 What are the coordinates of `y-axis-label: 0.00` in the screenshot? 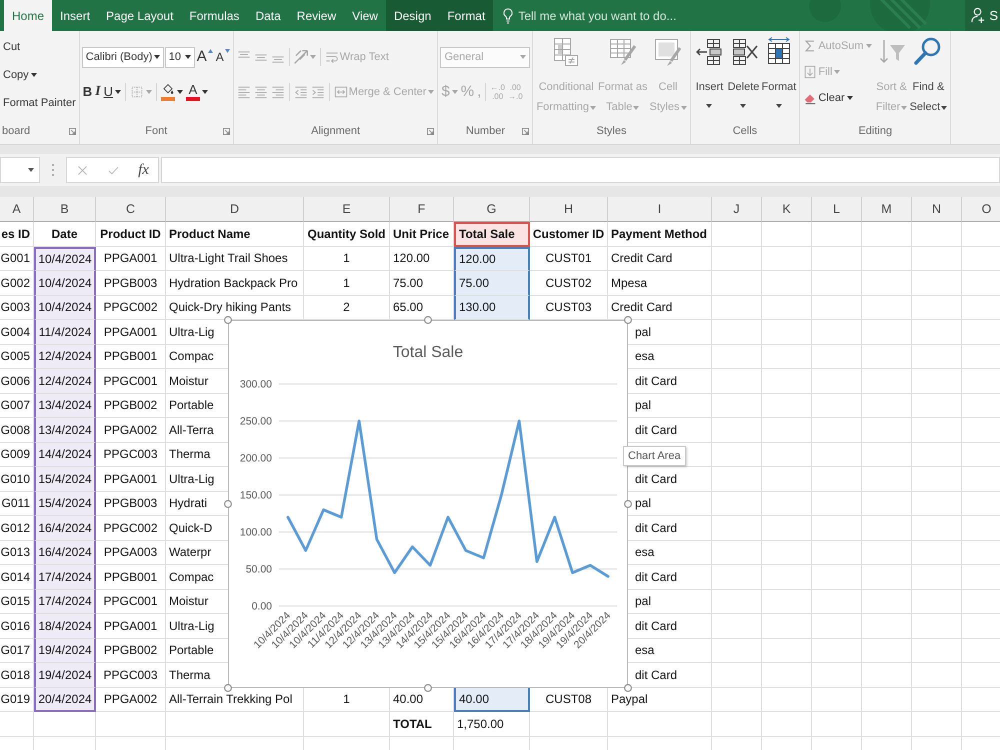 It's located at (262, 606).